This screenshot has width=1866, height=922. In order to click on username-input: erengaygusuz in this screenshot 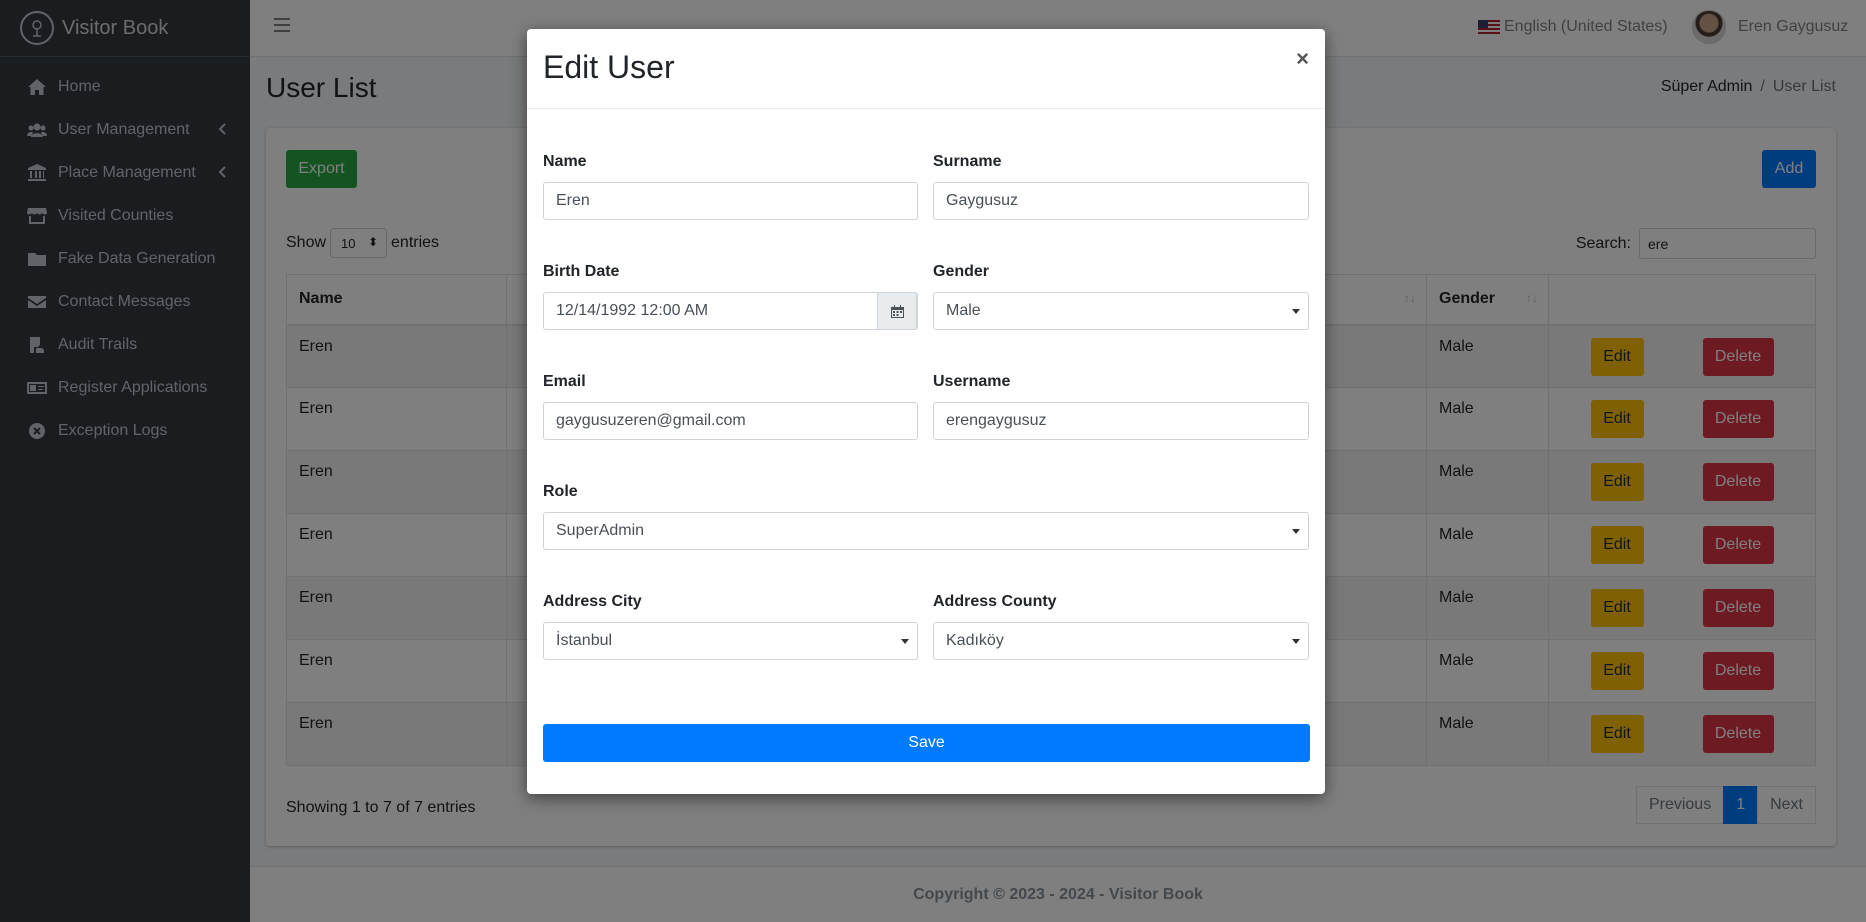, I will do `click(1121, 421)`.